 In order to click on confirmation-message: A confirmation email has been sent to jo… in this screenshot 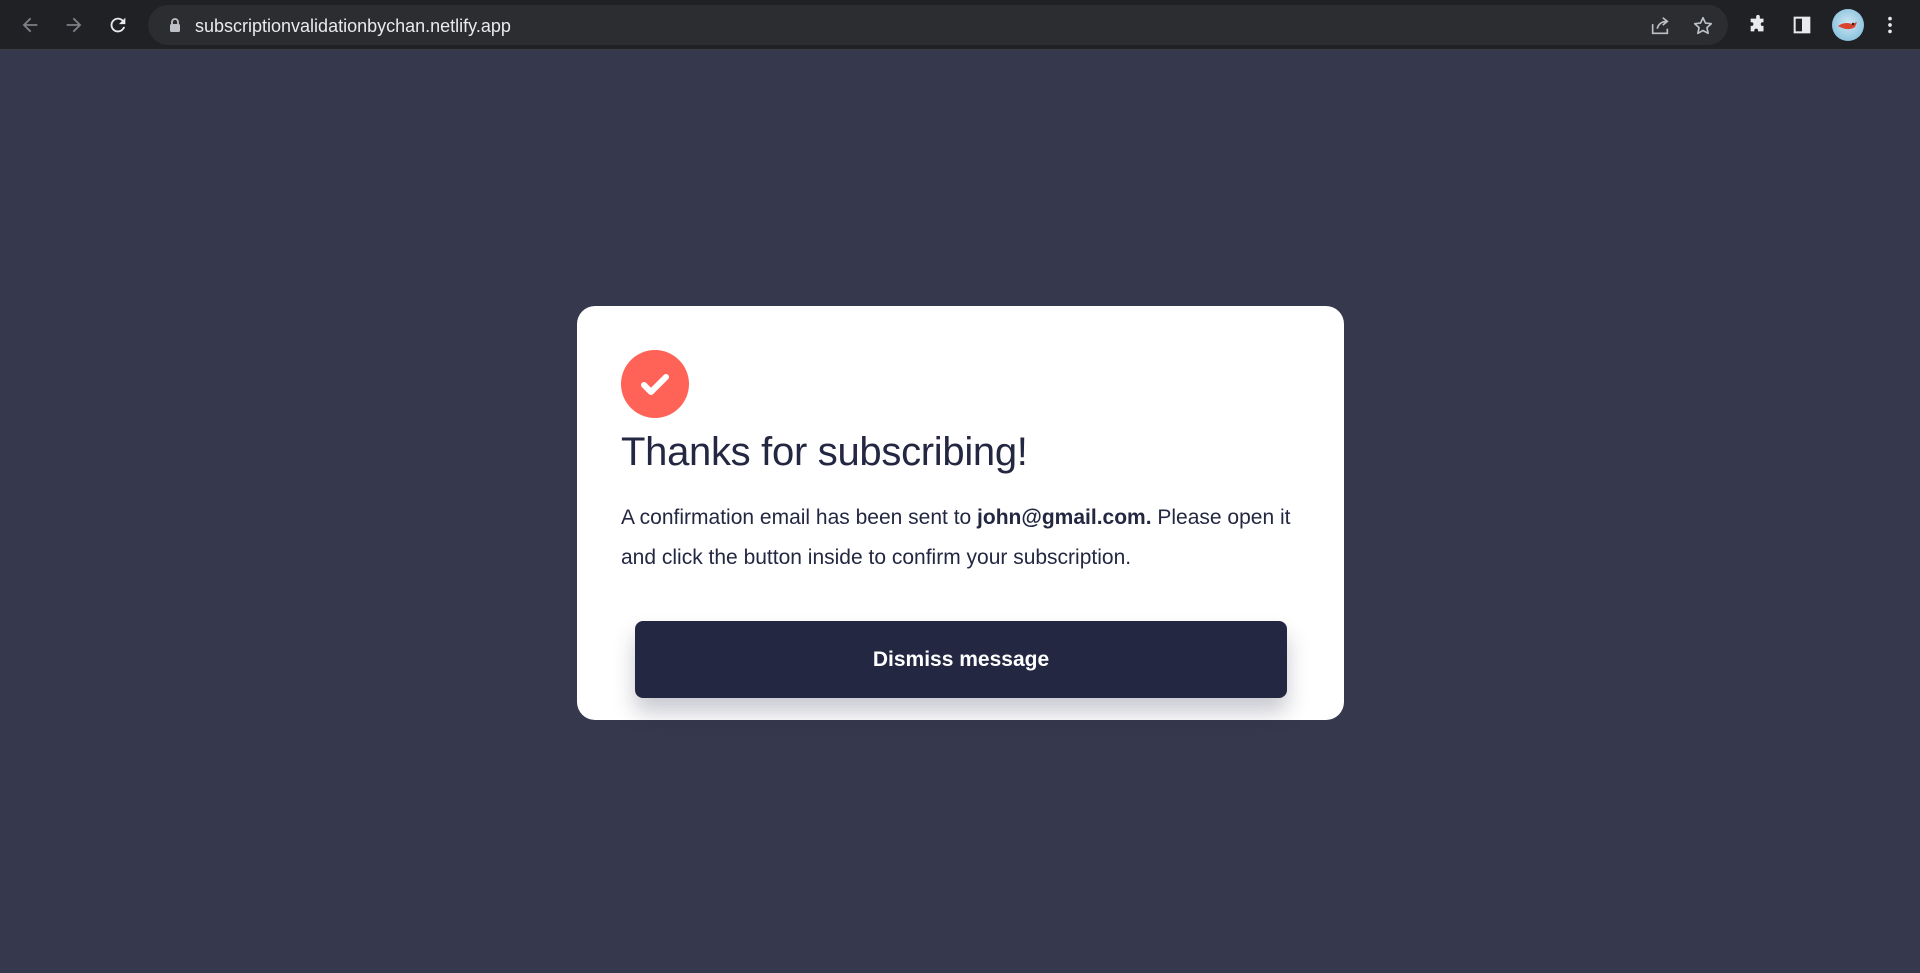, I will do `click(966, 538)`.